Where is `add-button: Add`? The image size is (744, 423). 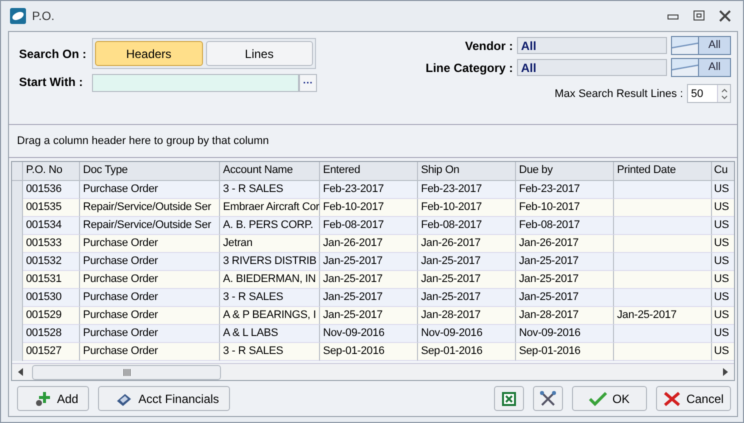
add-button: Add is located at coordinates (53, 398).